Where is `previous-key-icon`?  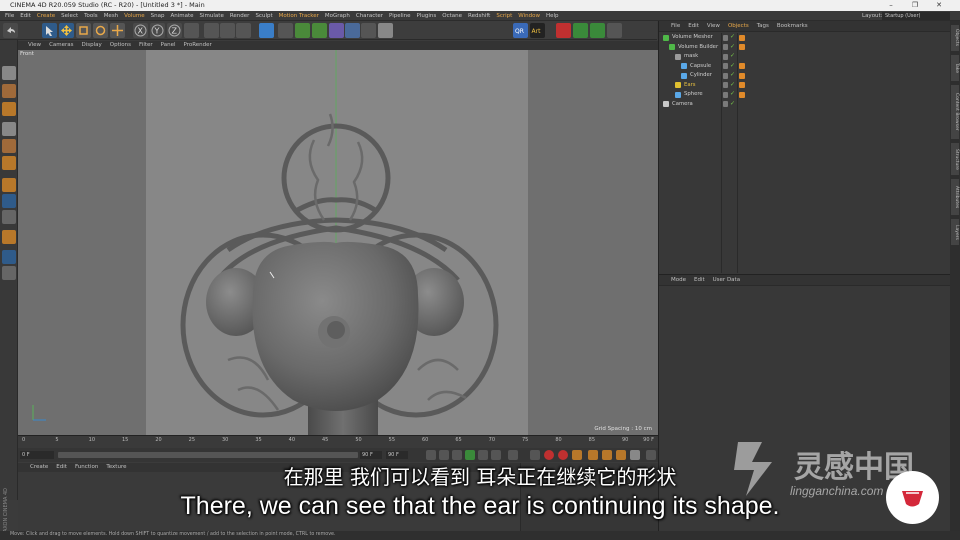 previous-key-icon is located at coordinates (444, 455).